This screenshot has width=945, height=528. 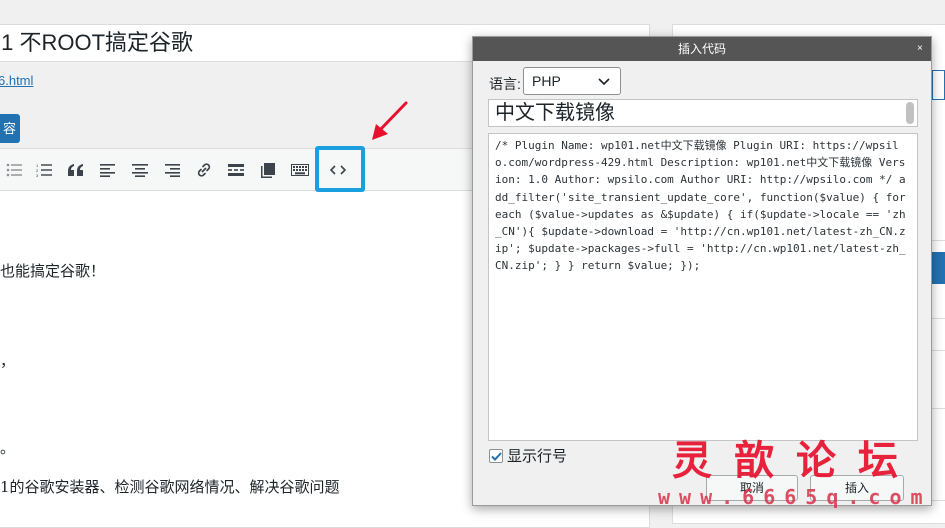 I want to click on numbered-list-icon: 123, so click(x=44, y=170).